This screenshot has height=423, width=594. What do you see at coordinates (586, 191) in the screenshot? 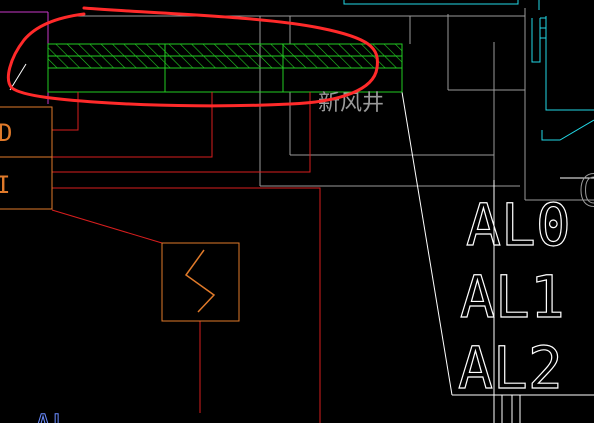
I see `right-edge-label: C` at bounding box center [586, 191].